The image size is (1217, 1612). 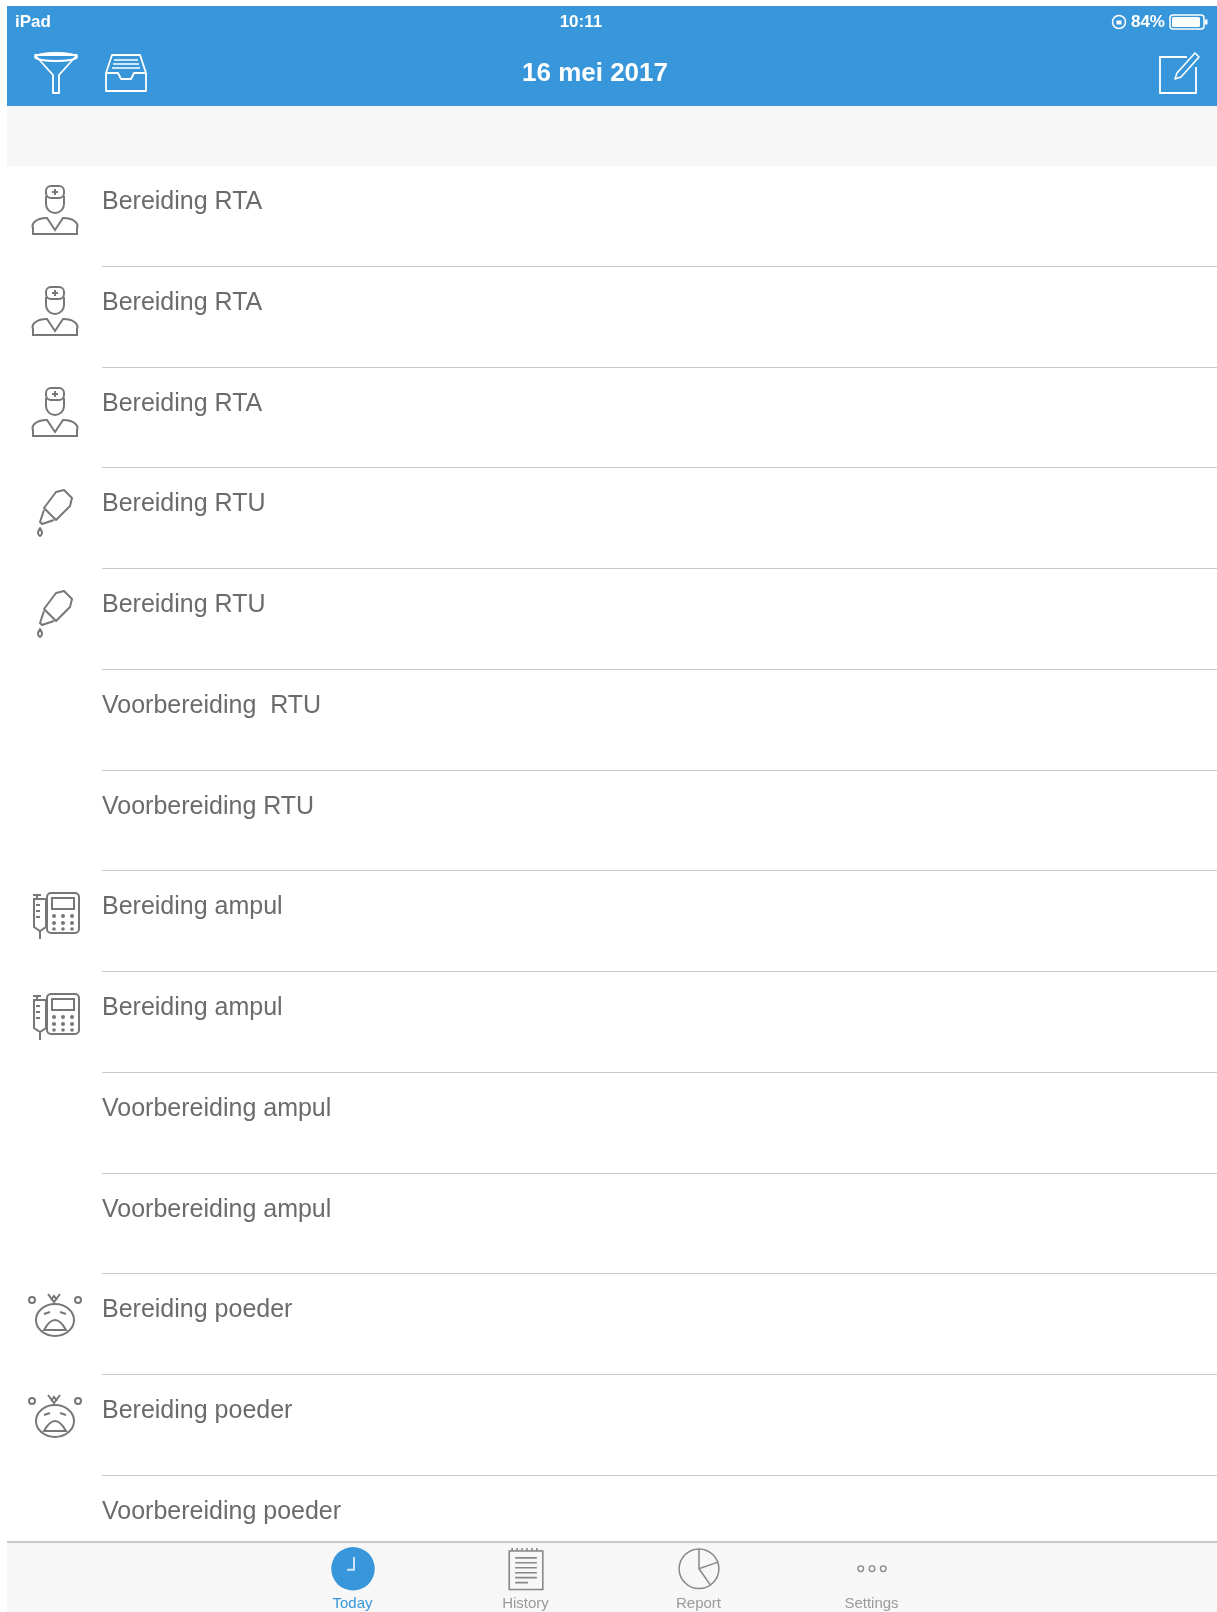 I want to click on filter-icon, so click(x=56, y=72).